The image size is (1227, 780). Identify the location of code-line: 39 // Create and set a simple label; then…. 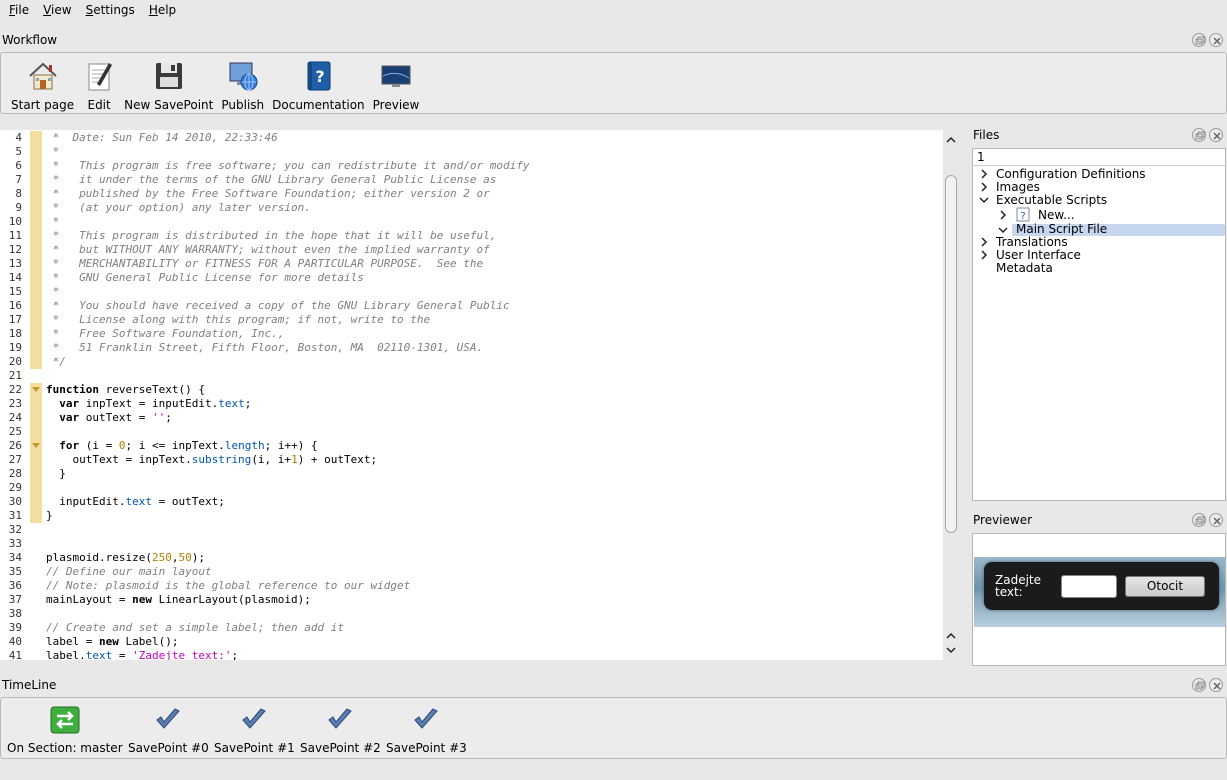
(471, 628).